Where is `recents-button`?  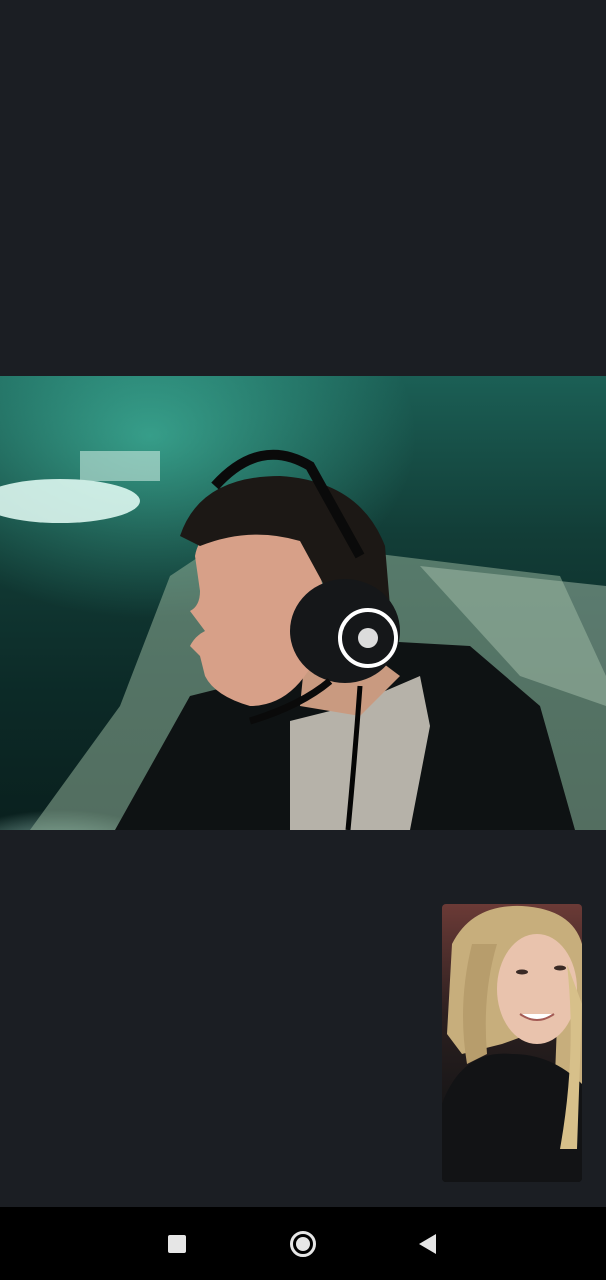
recents-button is located at coordinates (177, 1244).